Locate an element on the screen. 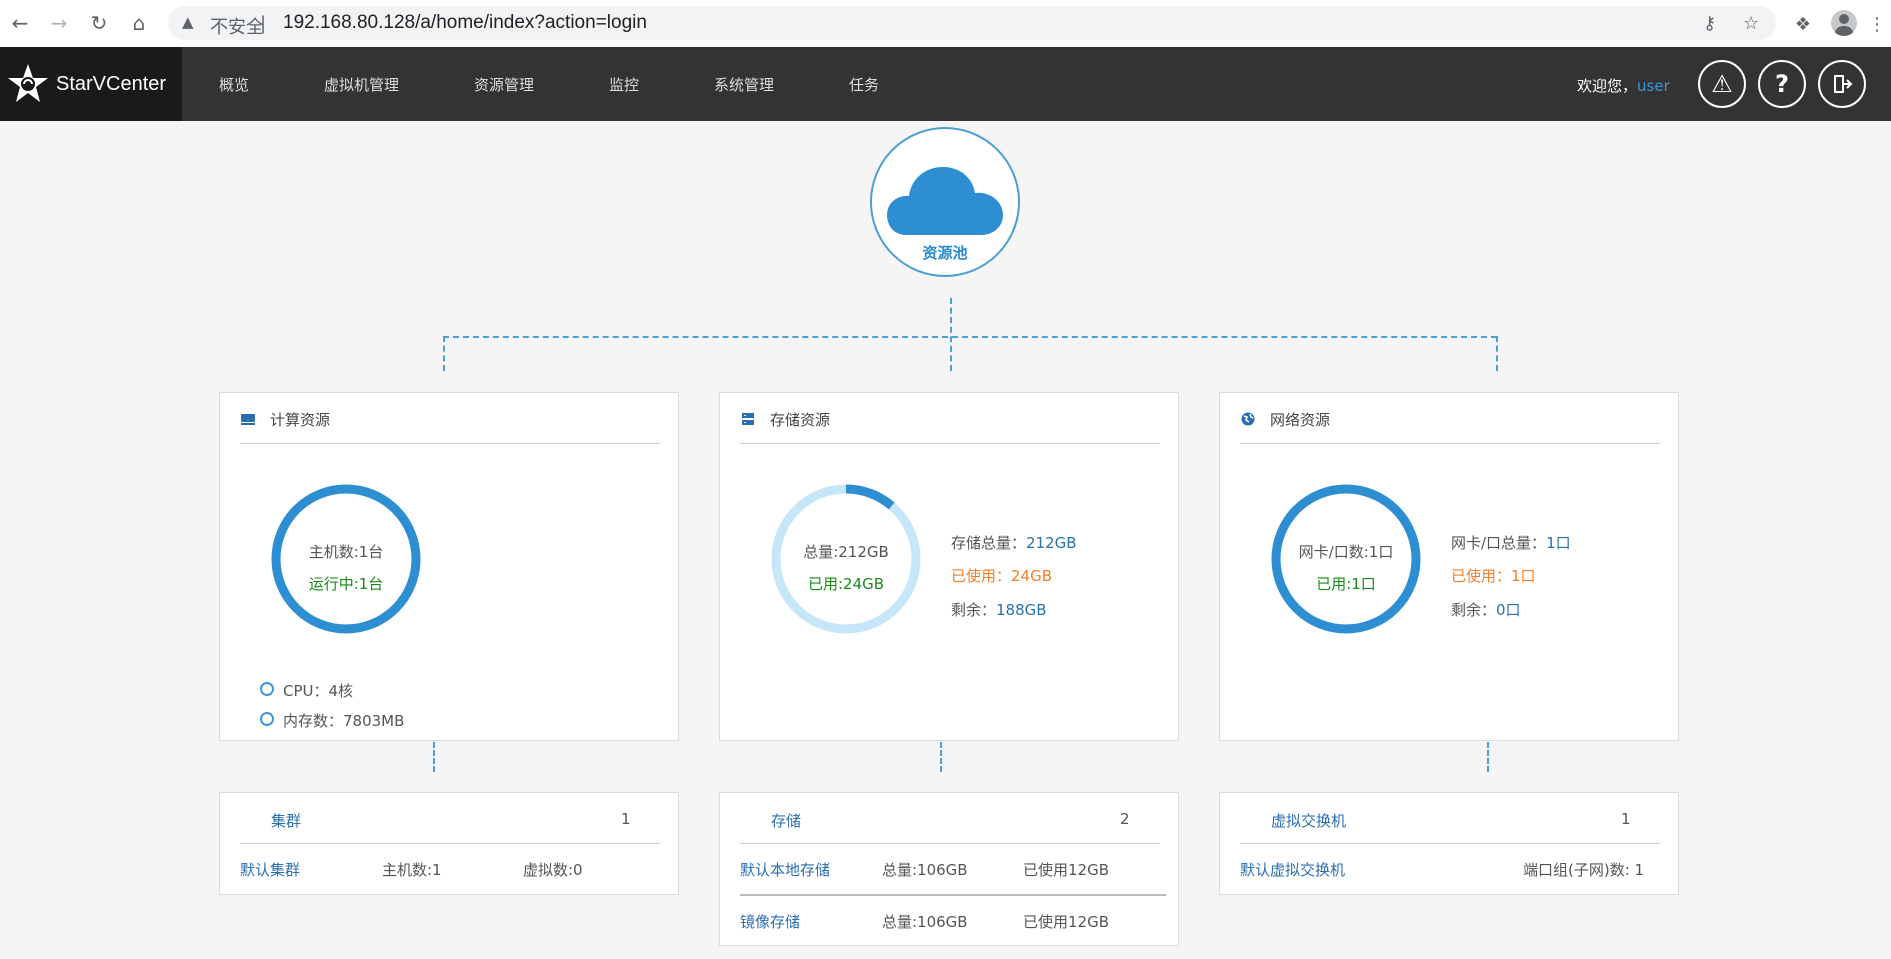 This screenshot has height=959, width=1891. switch-title: 虚拟交换机 is located at coordinates (1308, 820).